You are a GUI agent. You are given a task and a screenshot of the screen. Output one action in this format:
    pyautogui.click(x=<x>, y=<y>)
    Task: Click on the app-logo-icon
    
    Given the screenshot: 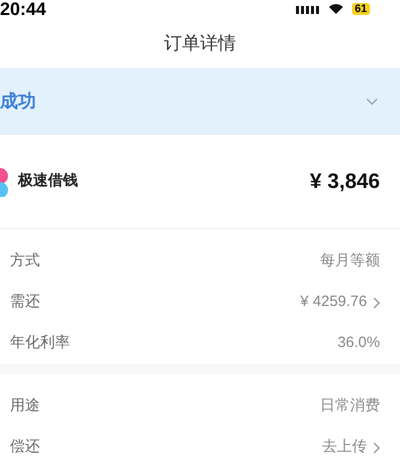 What is the action you would take?
    pyautogui.click(x=5, y=181)
    